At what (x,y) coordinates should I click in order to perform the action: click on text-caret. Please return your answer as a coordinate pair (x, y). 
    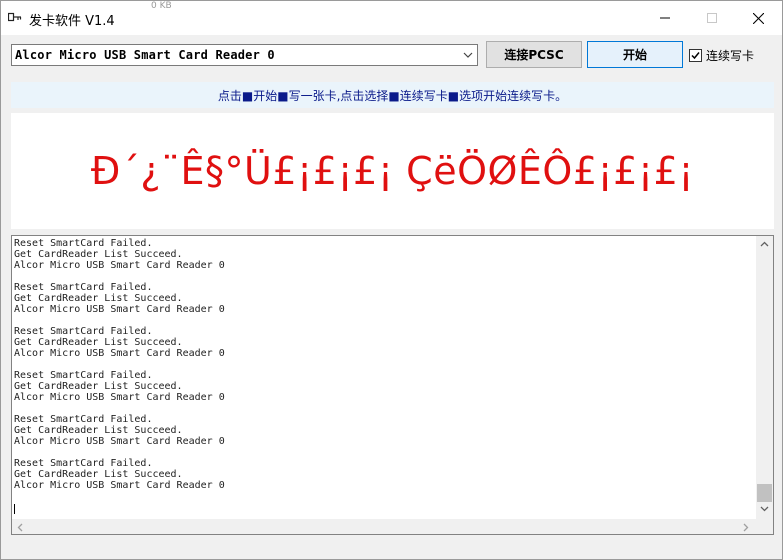
    Looking at the image, I should click on (14, 509).